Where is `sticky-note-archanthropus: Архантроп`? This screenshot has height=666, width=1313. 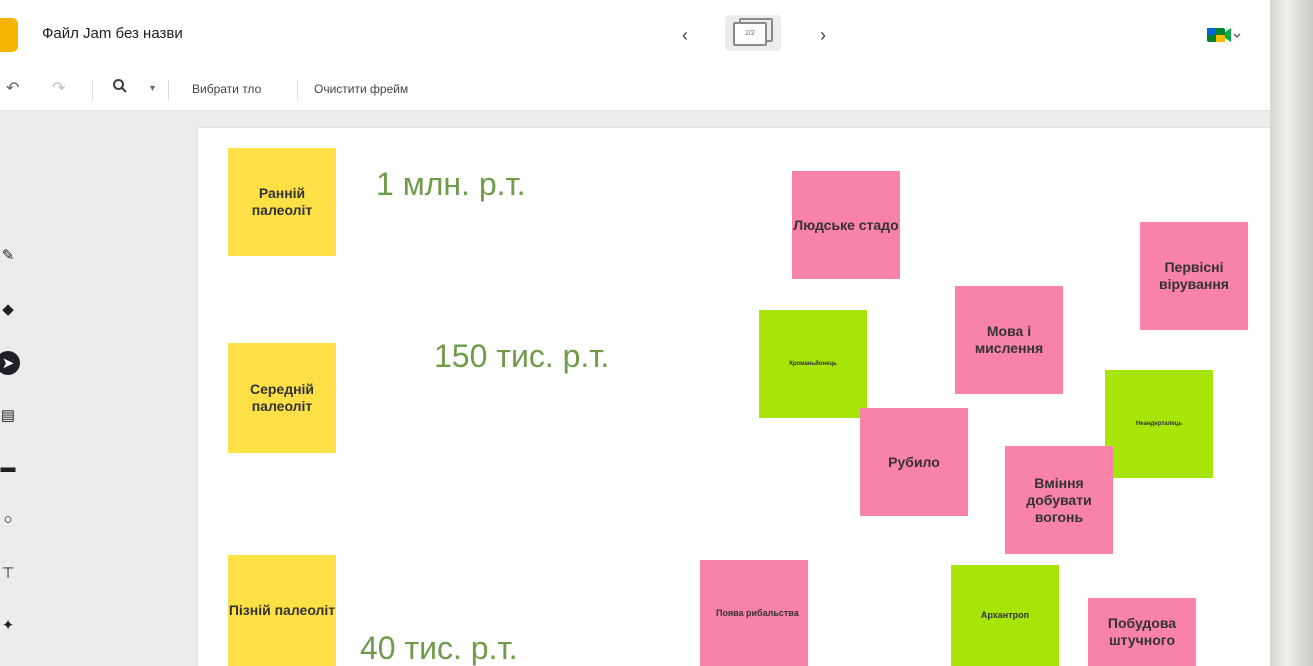
sticky-note-archanthropus: Архантроп is located at coordinates (1005, 615).